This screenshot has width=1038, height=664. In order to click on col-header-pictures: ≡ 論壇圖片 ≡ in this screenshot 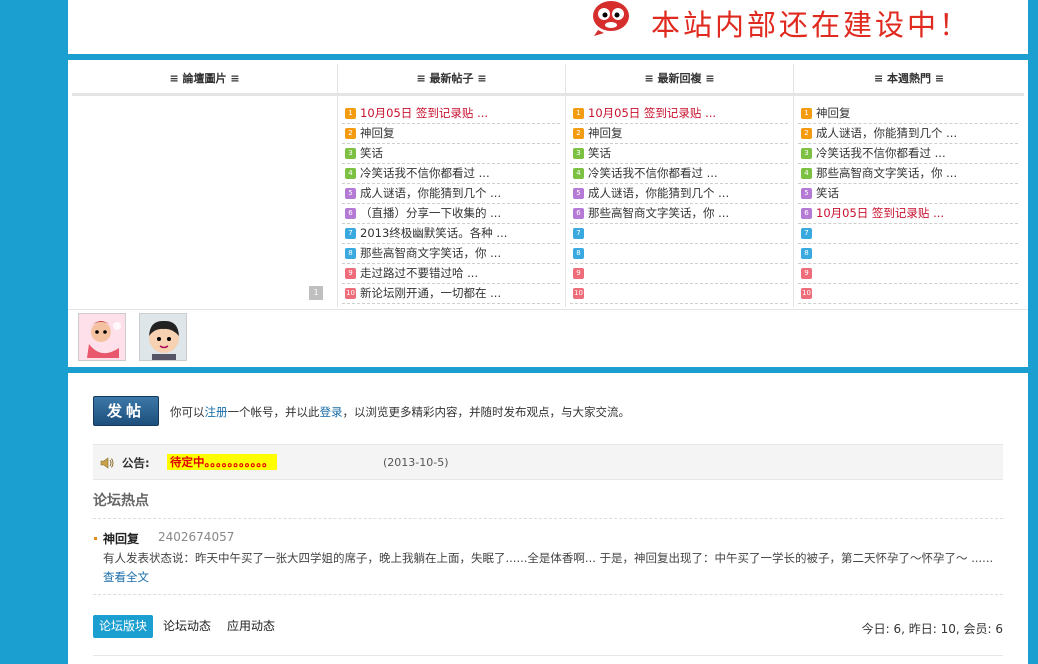, I will do `click(204, 78)`.